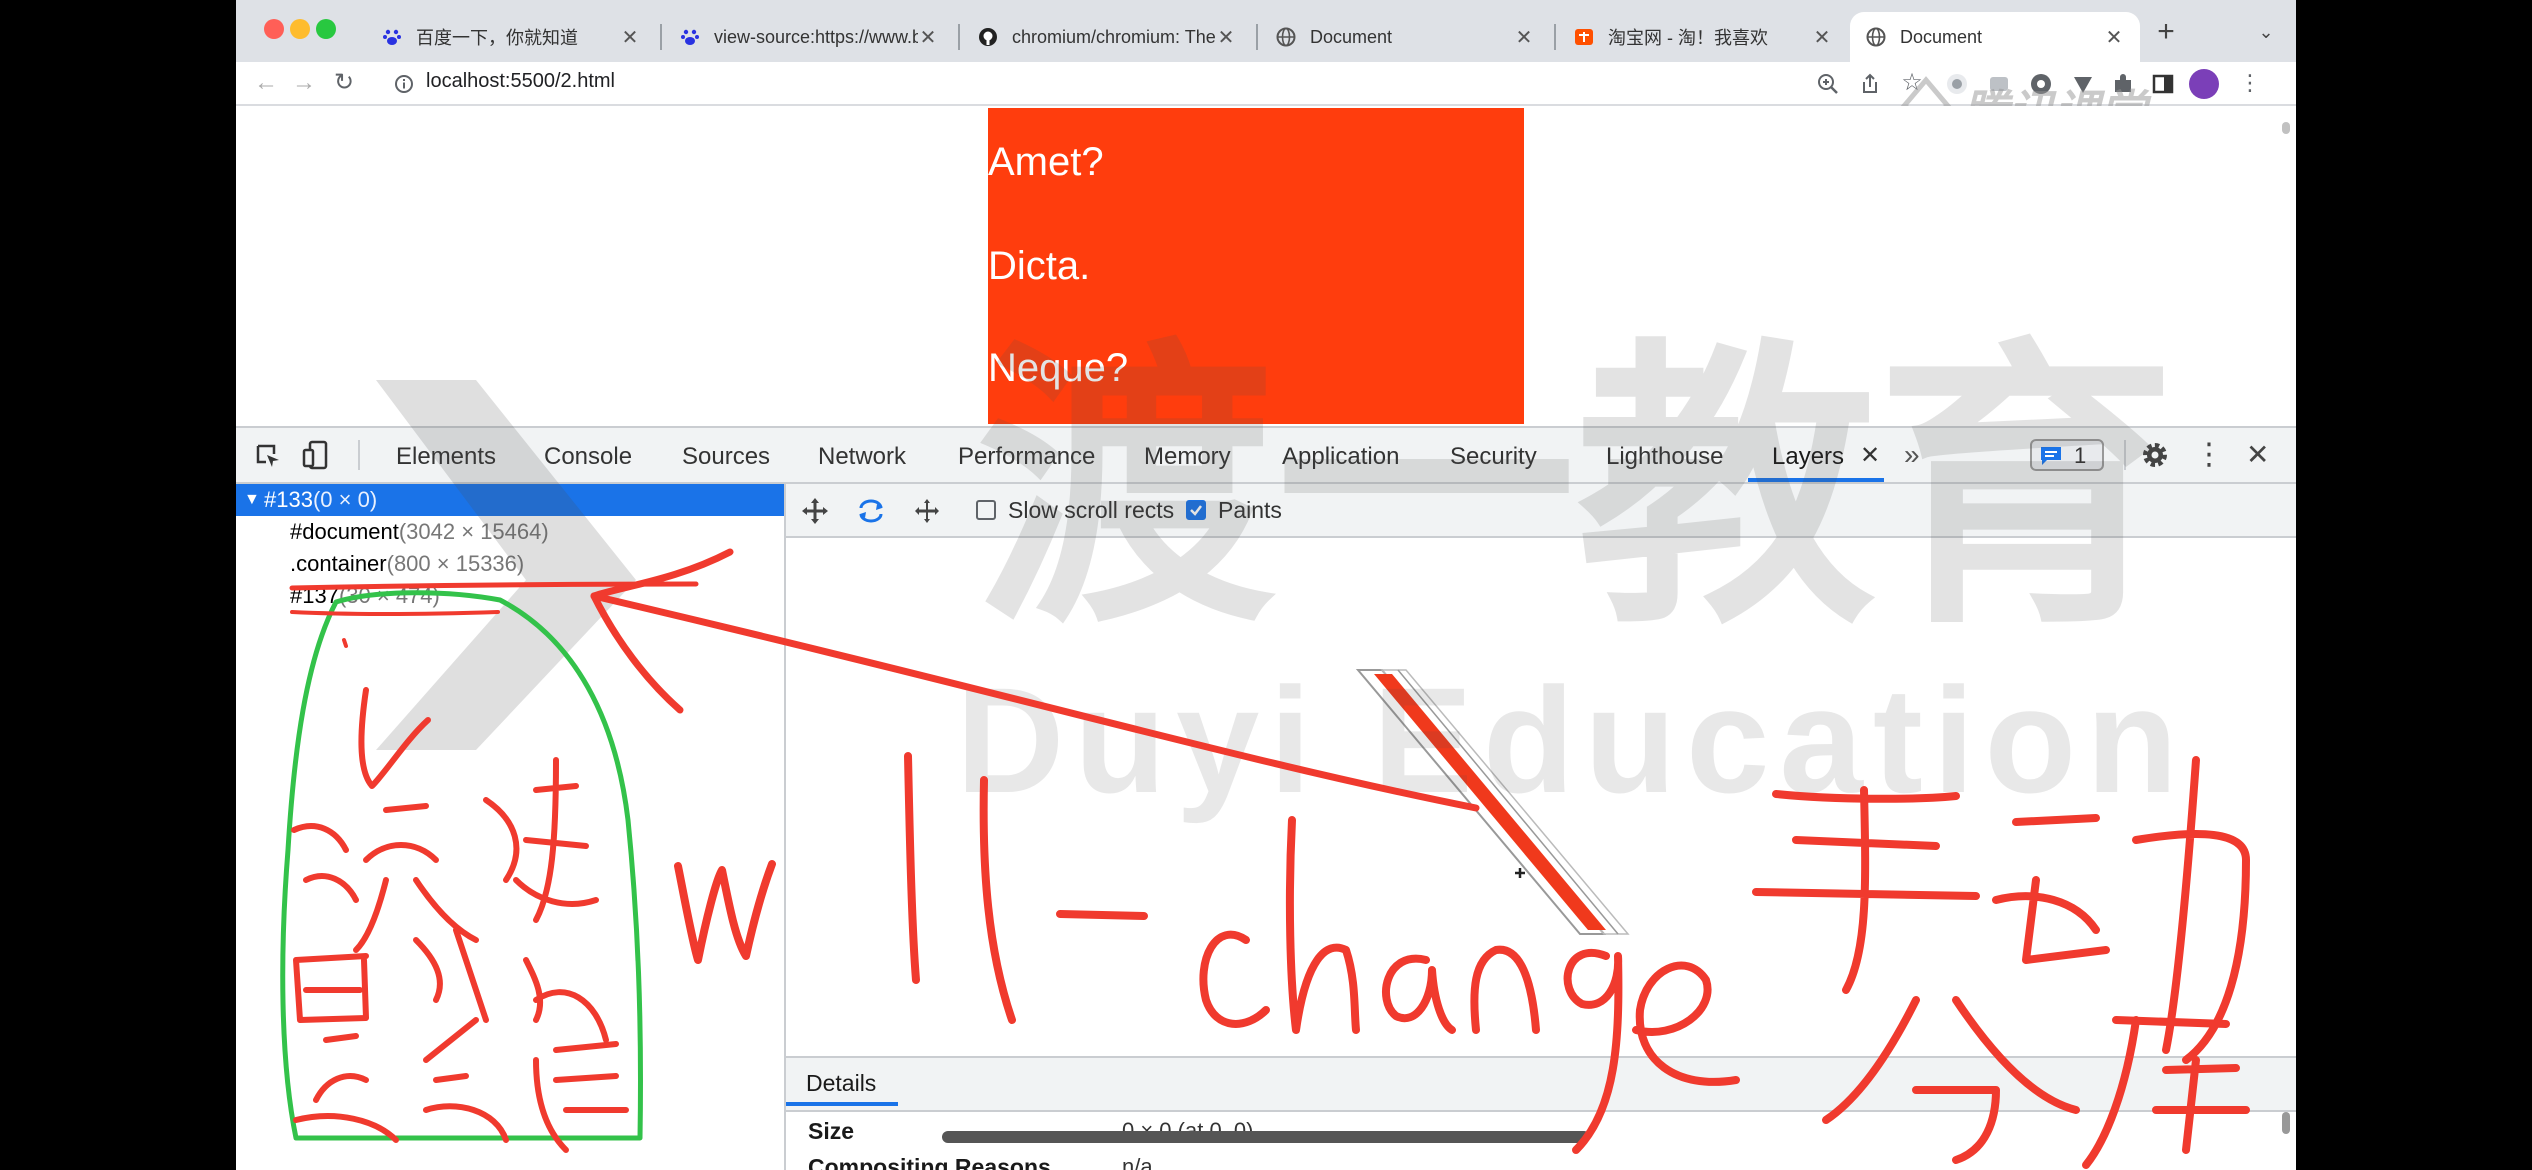 This screenshot has height=1170, width=2532. Describe the element at coordinates (871, 511) in the screenshot. I see `rotate-mode-icon` at that location.